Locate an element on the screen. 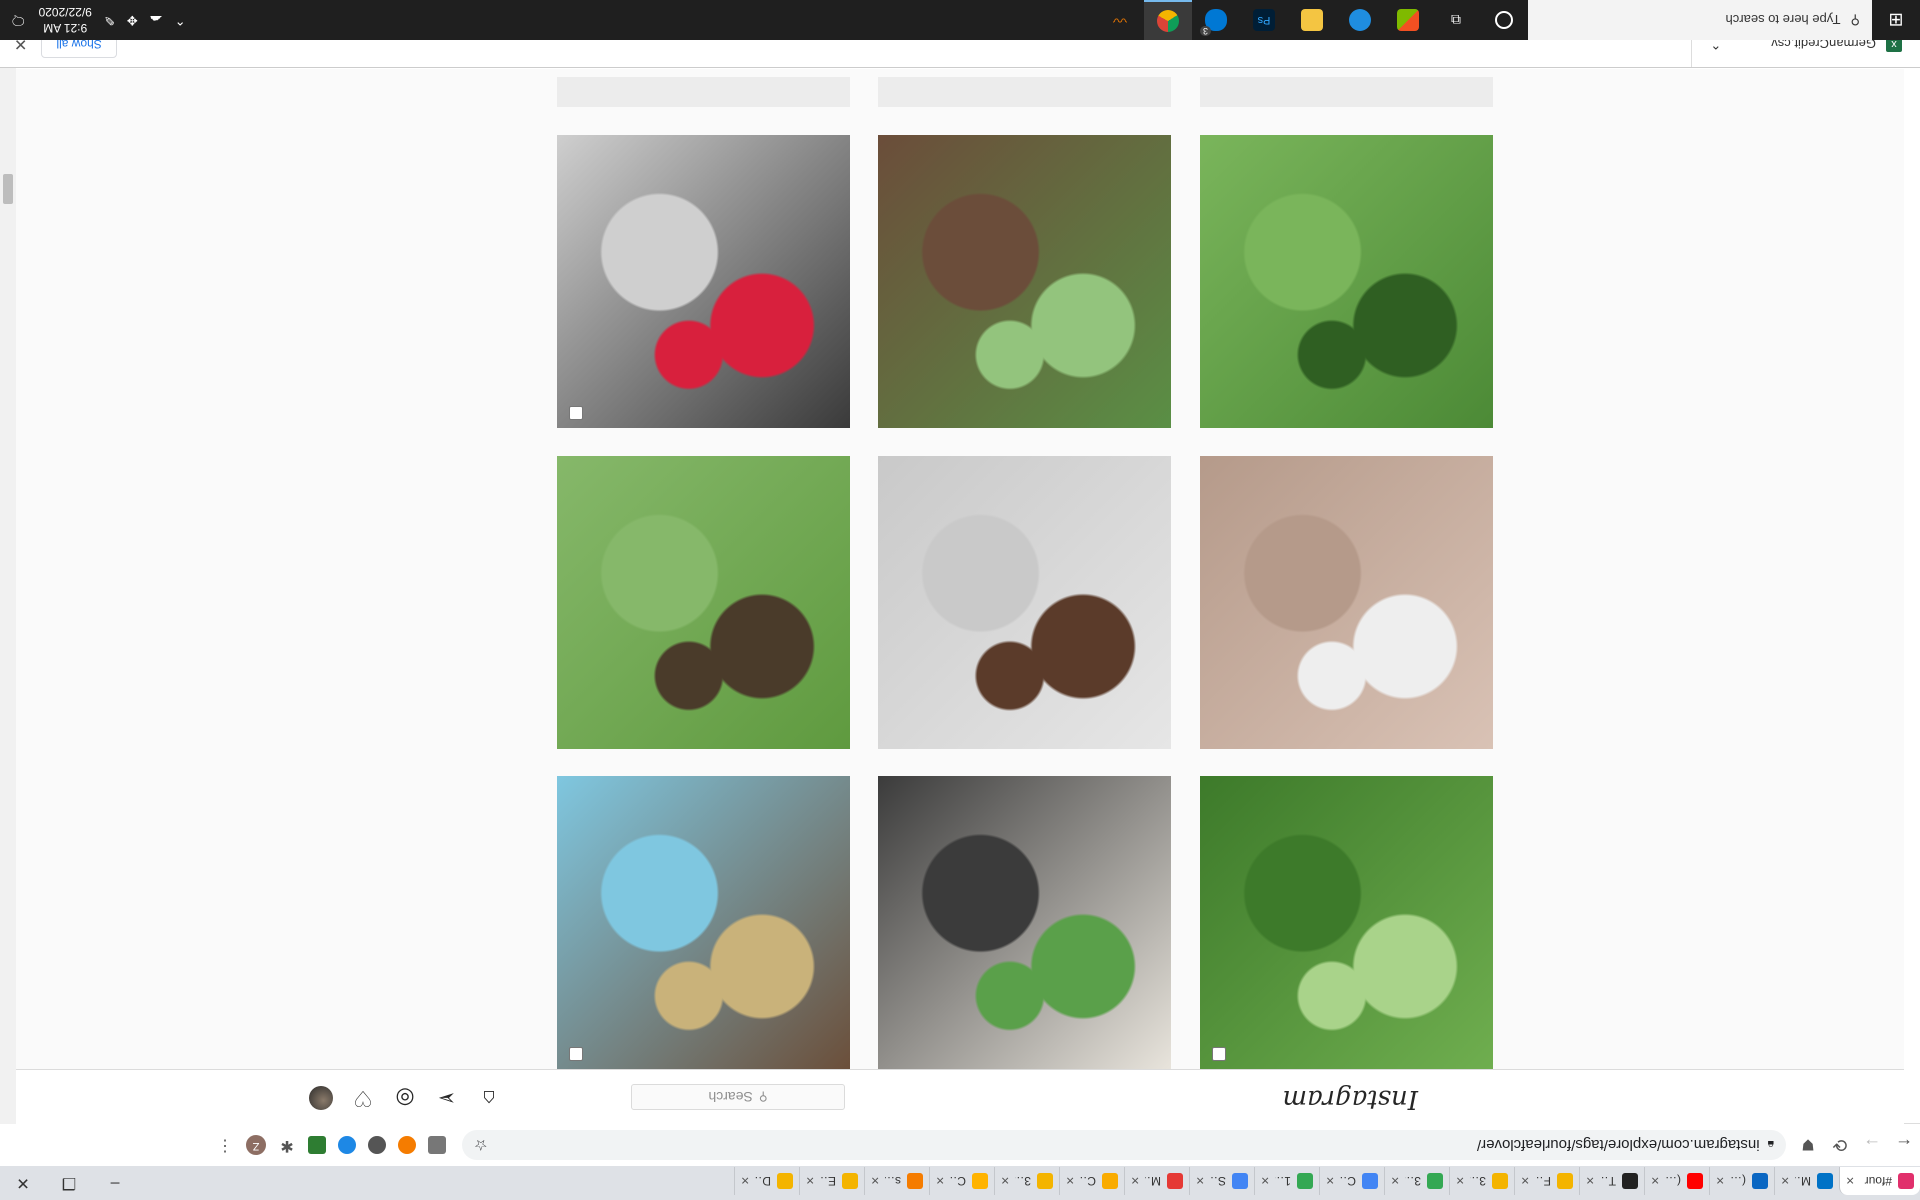 Image resolution: width=1920 pixels, height=1200 pixels. edge-icon is located at coordinates (1360, 20).